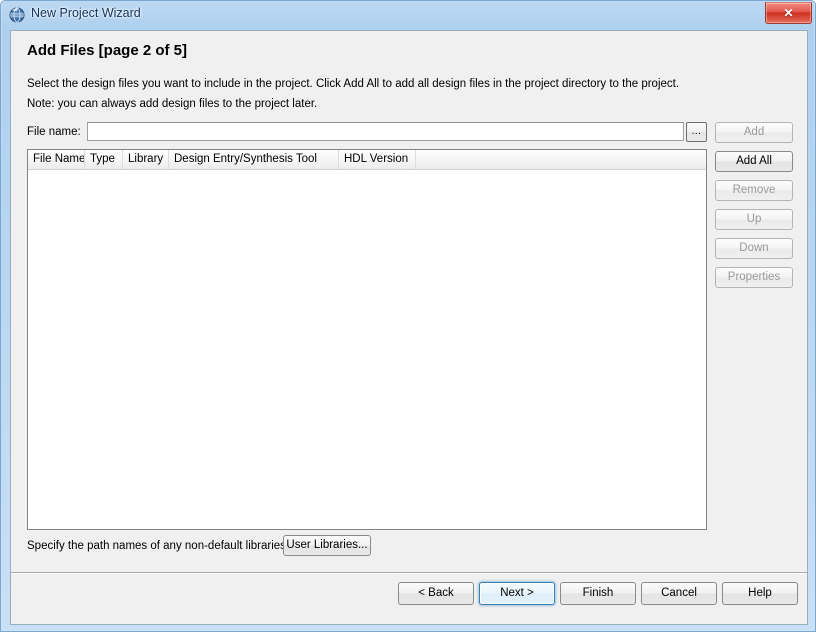 Image resolution: width=816 pixels, height=632 pixels. I want to click on down-button: Down, so click(754, 248).